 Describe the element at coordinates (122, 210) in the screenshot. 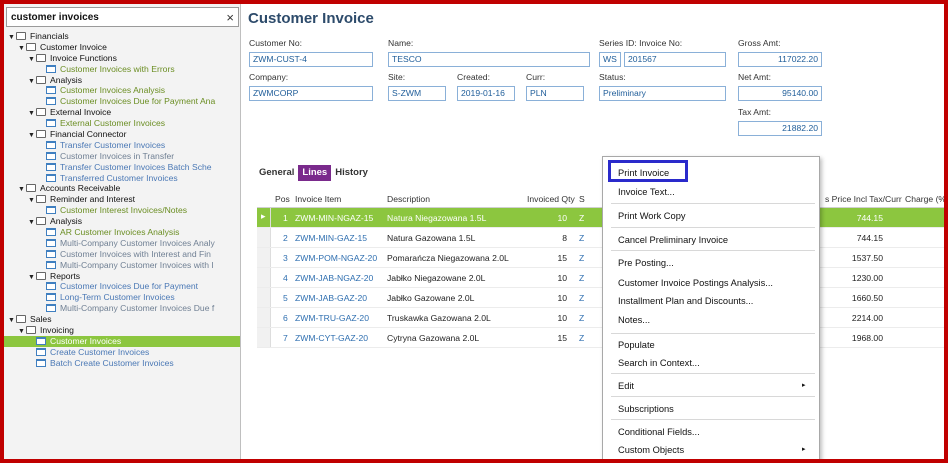

I see `nav-item: Customer Interest Invoices/Notes` at that location.